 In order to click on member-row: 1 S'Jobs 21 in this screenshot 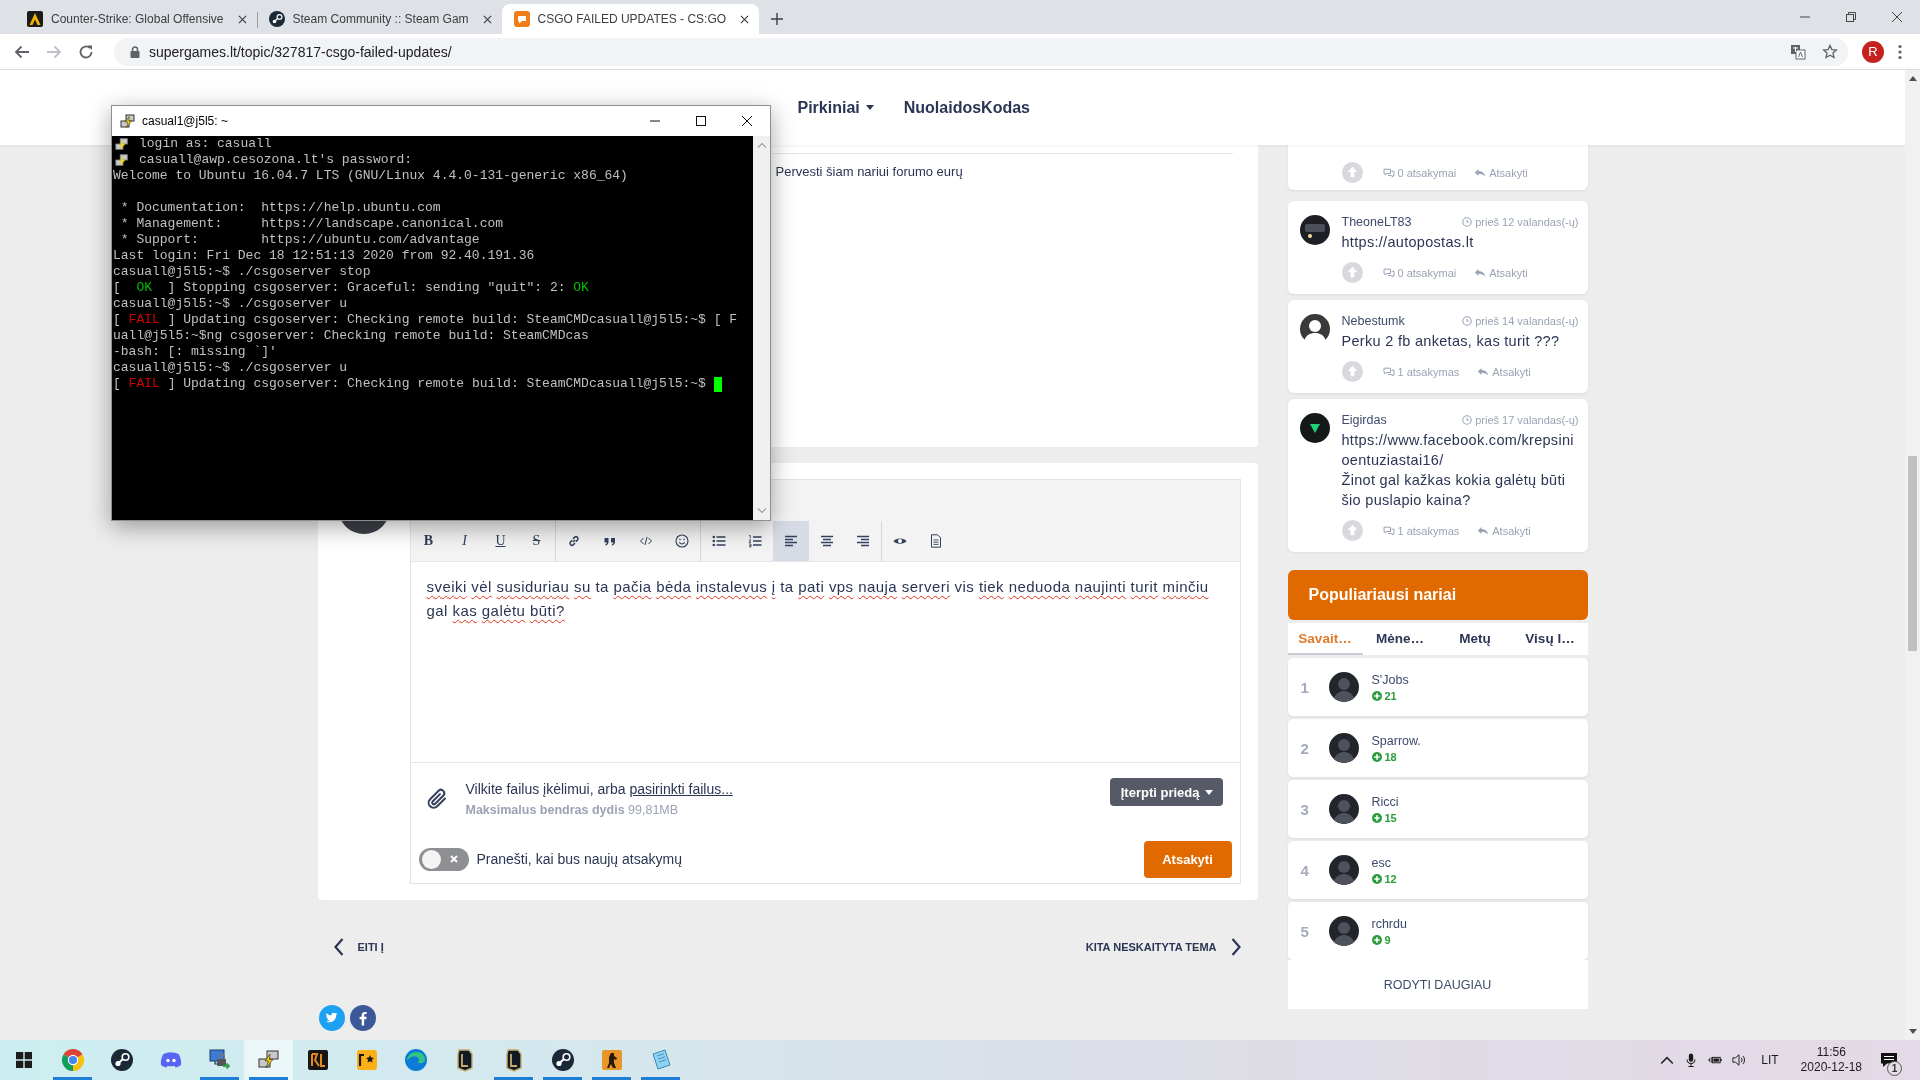, I will do `click(1437, 687)`.